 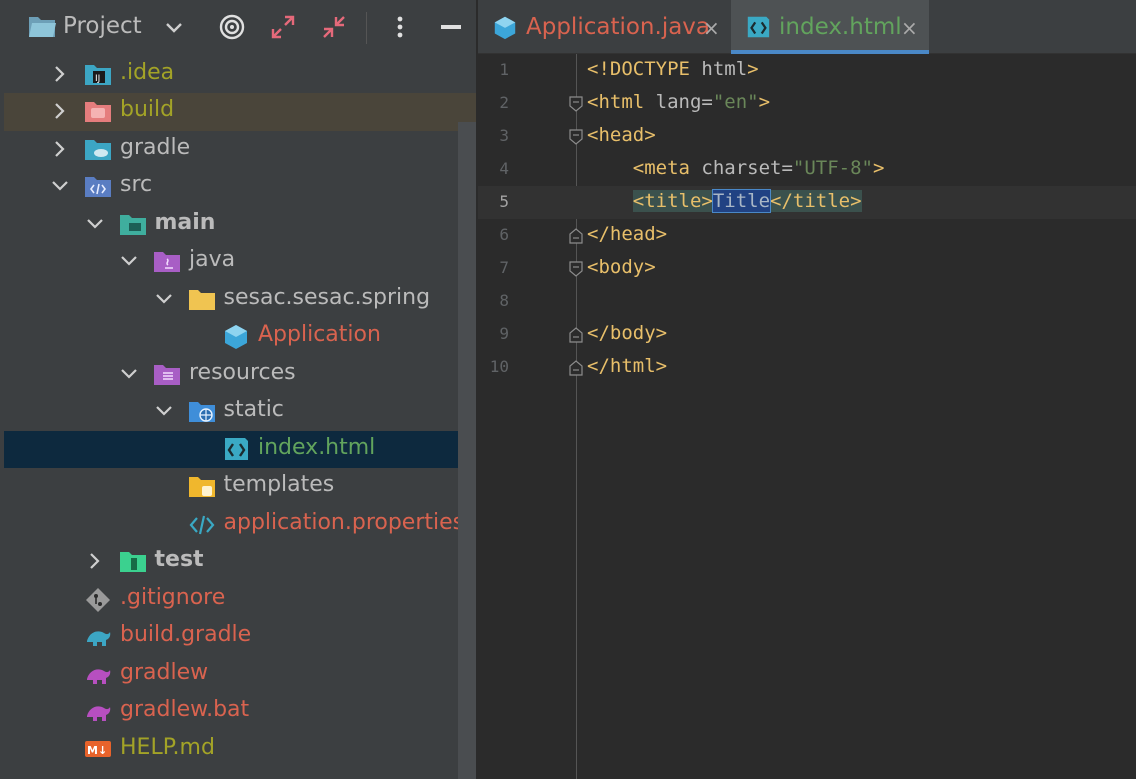 What do you see at coordinates (504, 267) in the screenshot?
I see `line-number: 7` at bounding box center [504, 267].